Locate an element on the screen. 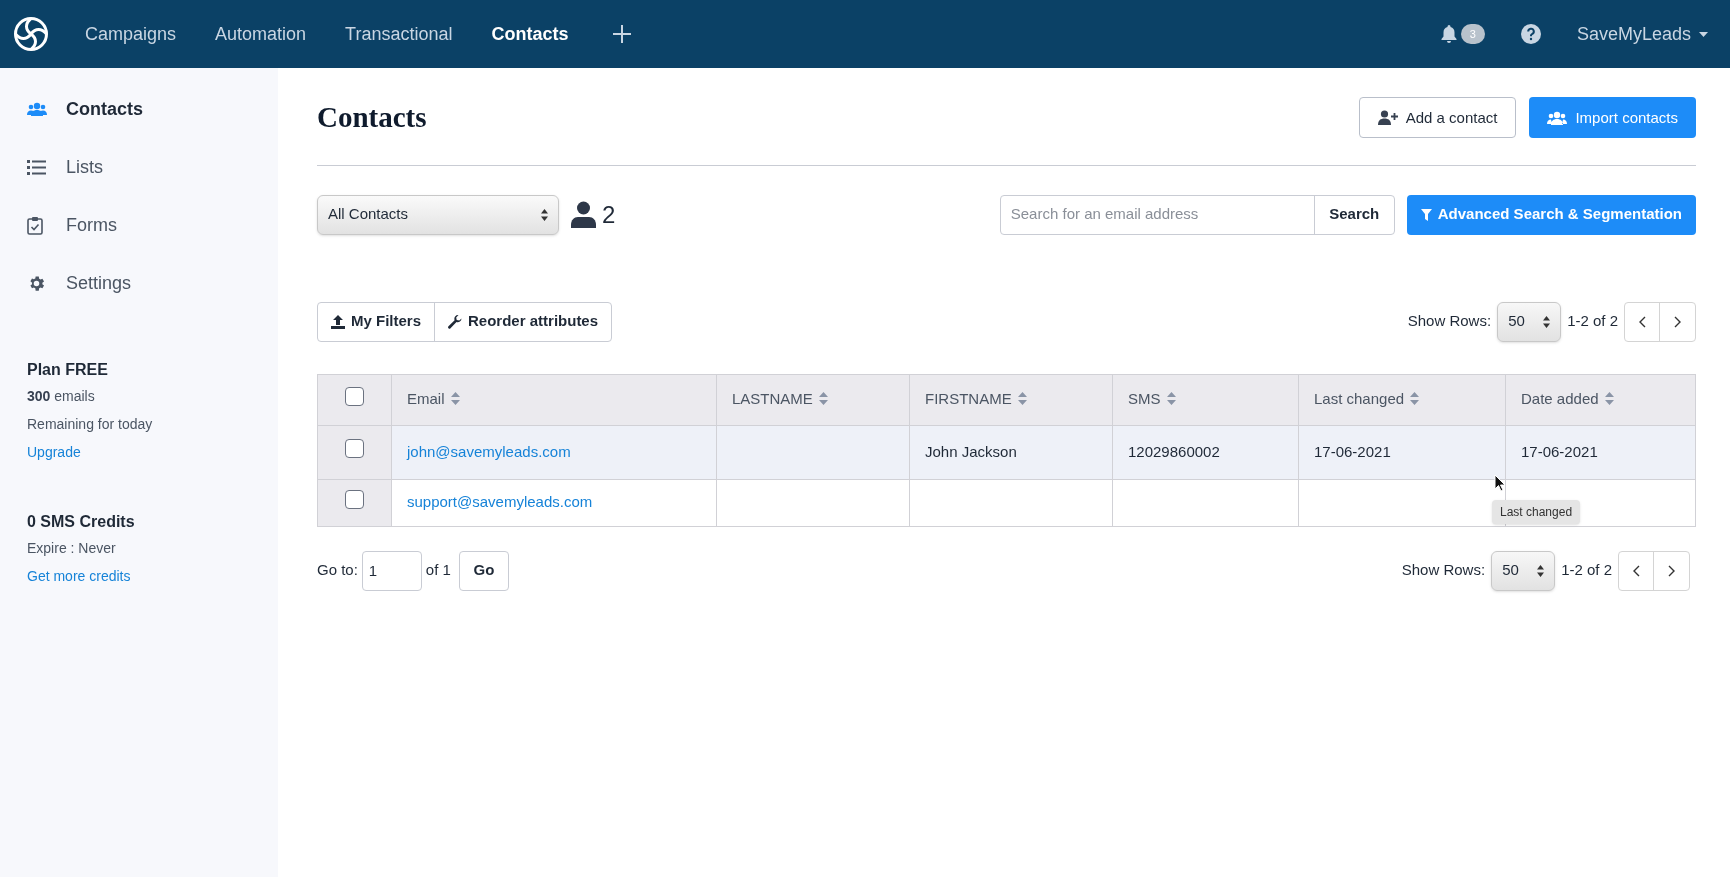  cursor-icon is located at coordinates (1500, 482).